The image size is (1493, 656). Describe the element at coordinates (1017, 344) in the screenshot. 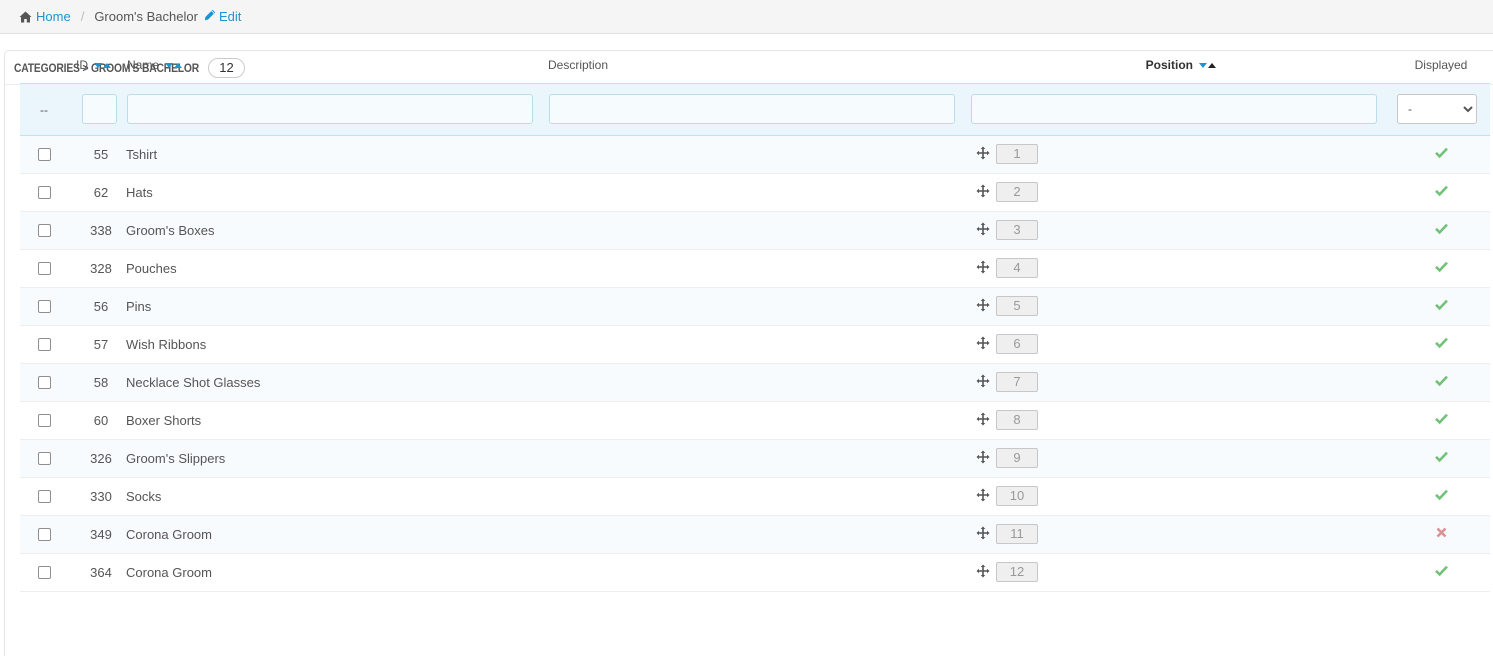

I see `position-value: 6` at that location.